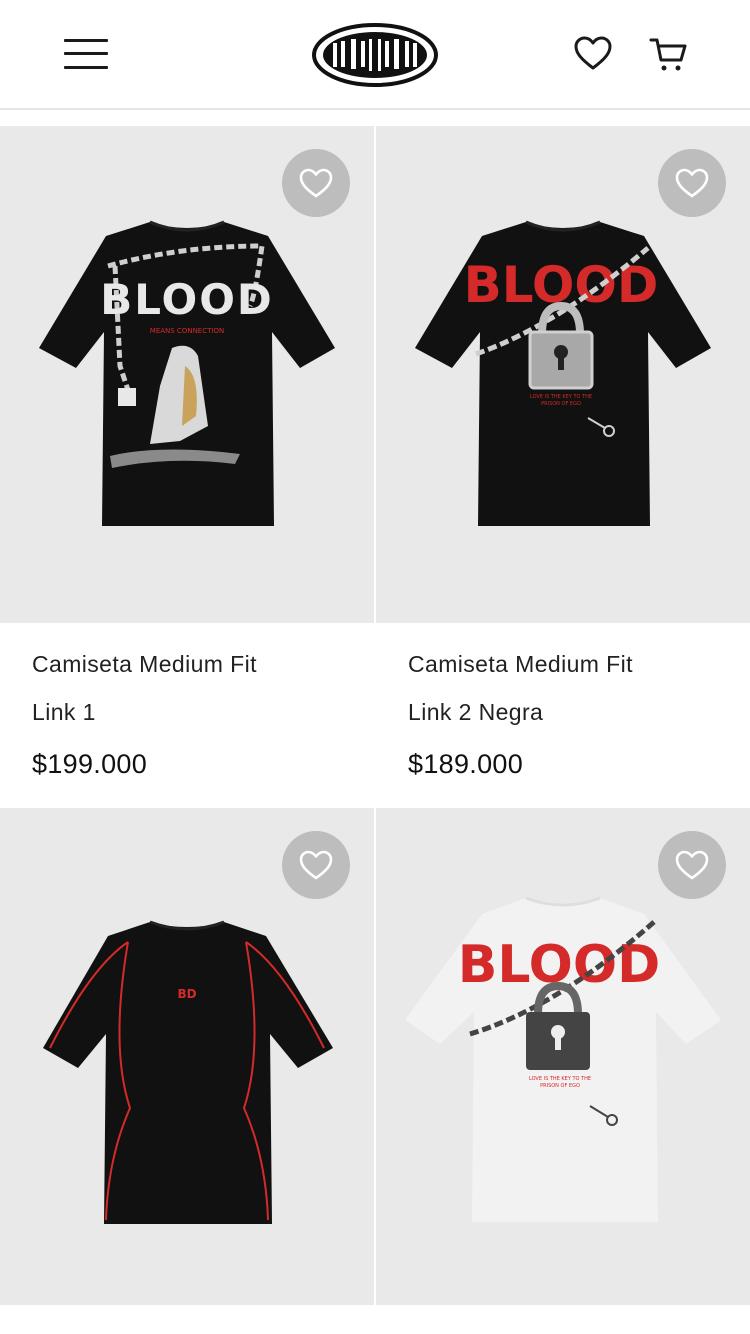  Describe the element at coordinates (187, 331) in the screenshot. I see `print-caption: MEANS CONNECTION` at that location.